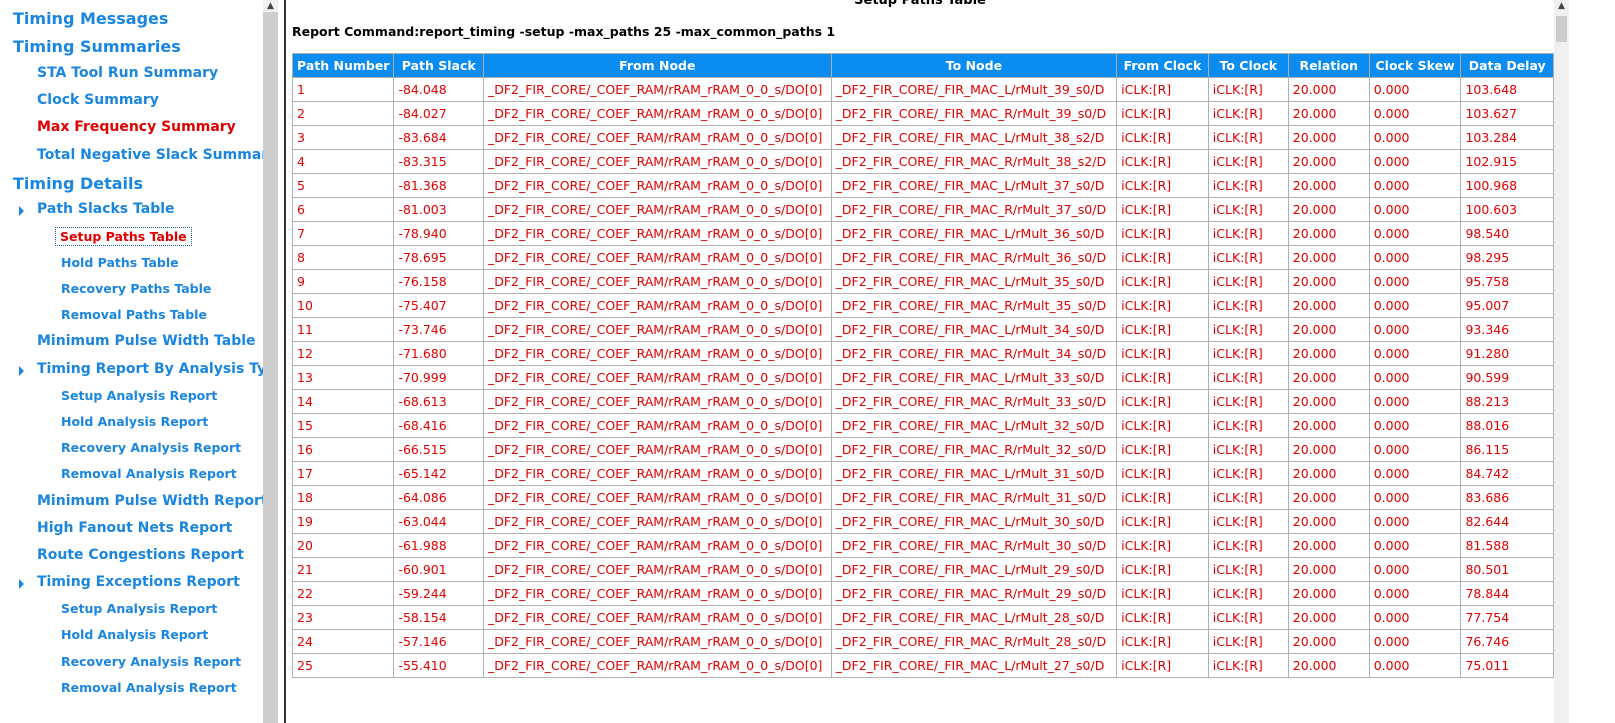 This screenshot has width=1615, height=723. I want to click on column-header: To Clock, so click(1248, 65).